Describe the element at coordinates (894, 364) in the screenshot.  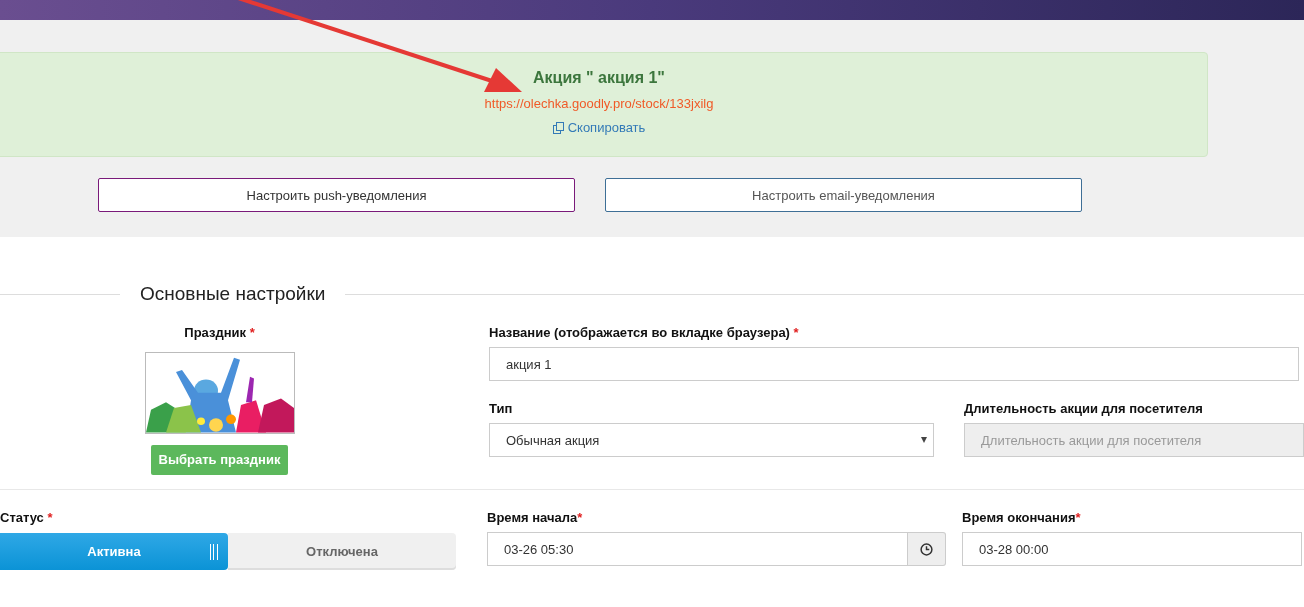
I see `name-input: акция 1` at that location.